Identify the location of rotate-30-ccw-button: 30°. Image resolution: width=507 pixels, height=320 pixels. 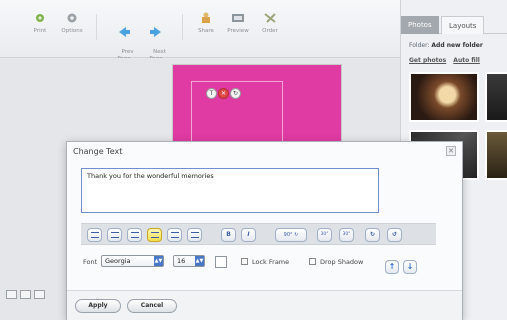
(346, 235).